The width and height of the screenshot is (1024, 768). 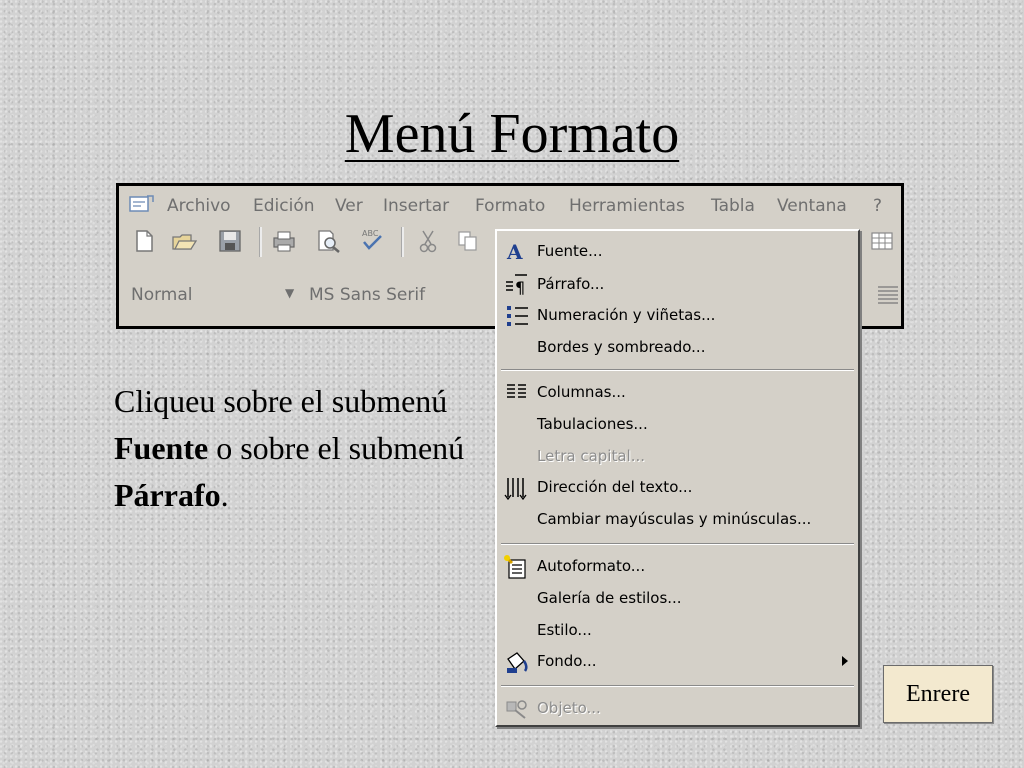 I want to click on bullets-icon, so click(x=517, y=316).